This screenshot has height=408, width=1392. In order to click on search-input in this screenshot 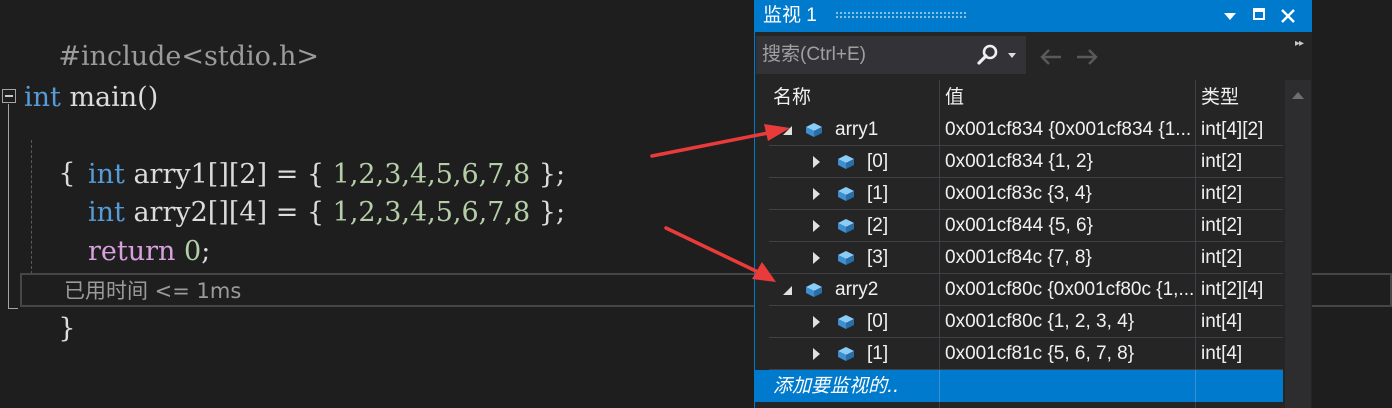, I will do `click(862, 55)`.